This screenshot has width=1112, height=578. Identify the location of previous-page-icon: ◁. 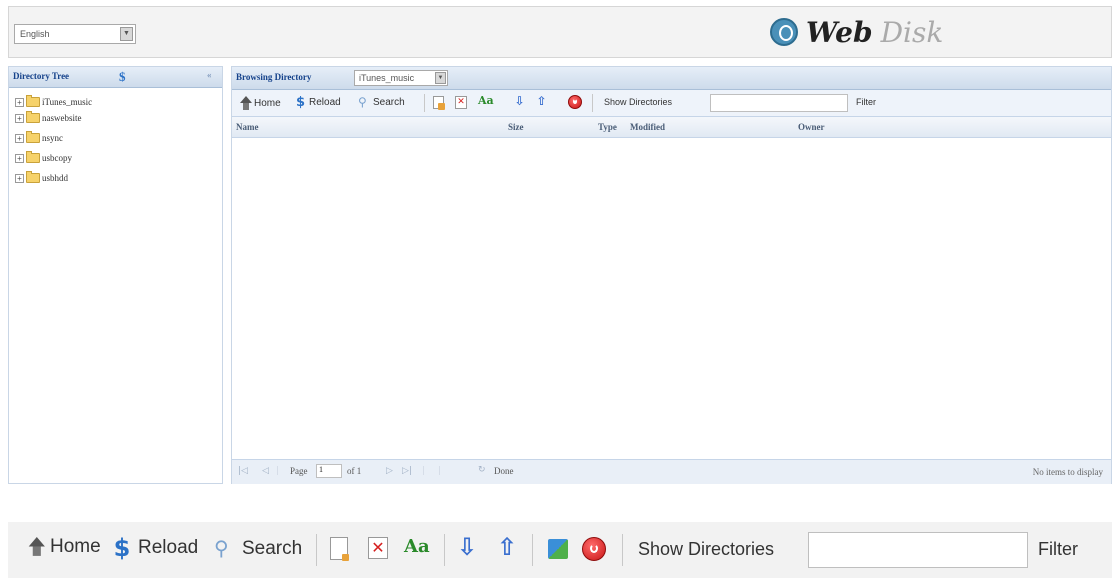
(265, 471).